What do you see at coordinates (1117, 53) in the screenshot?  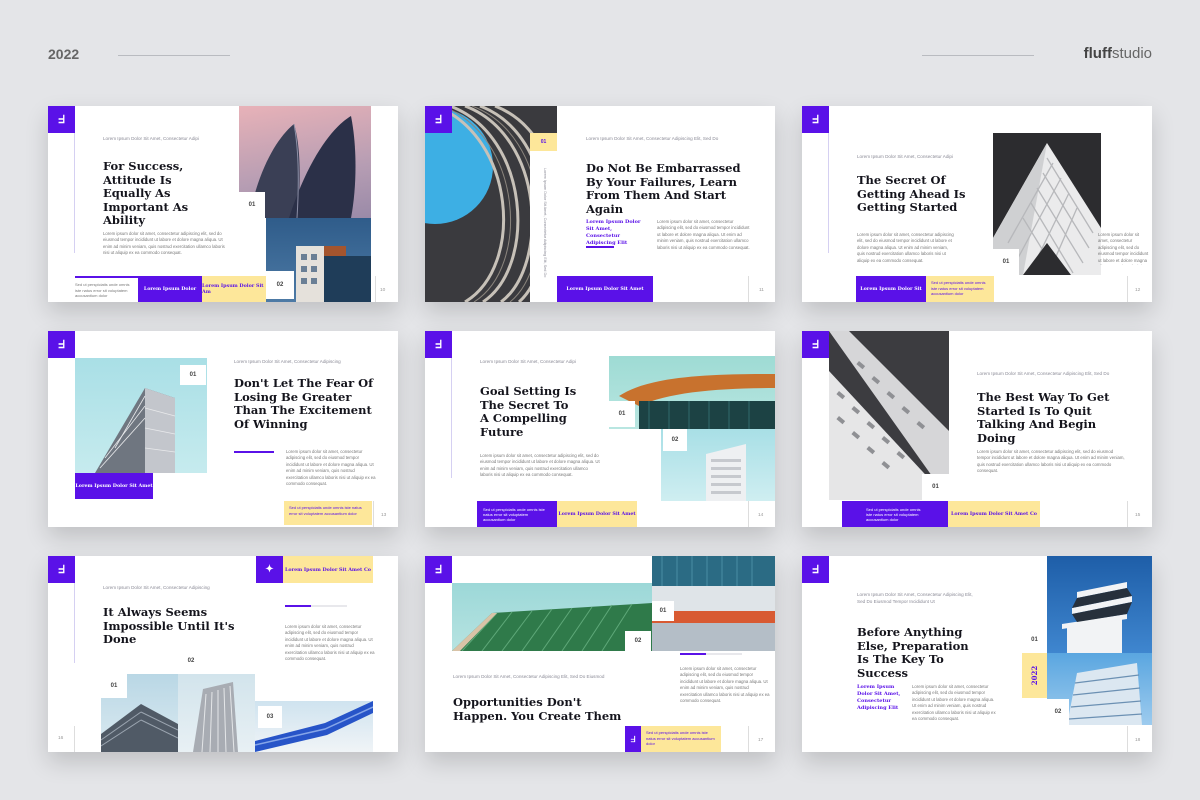 I see `brand-logo: fluffstudio` at bounding box center [1117, 53].